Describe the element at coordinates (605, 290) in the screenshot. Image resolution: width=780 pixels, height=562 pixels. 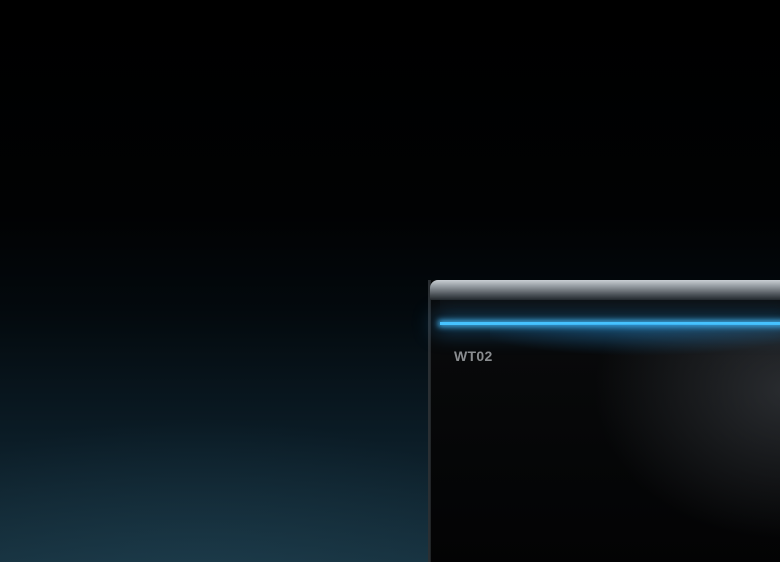
I see `device-top-bar` at that location.